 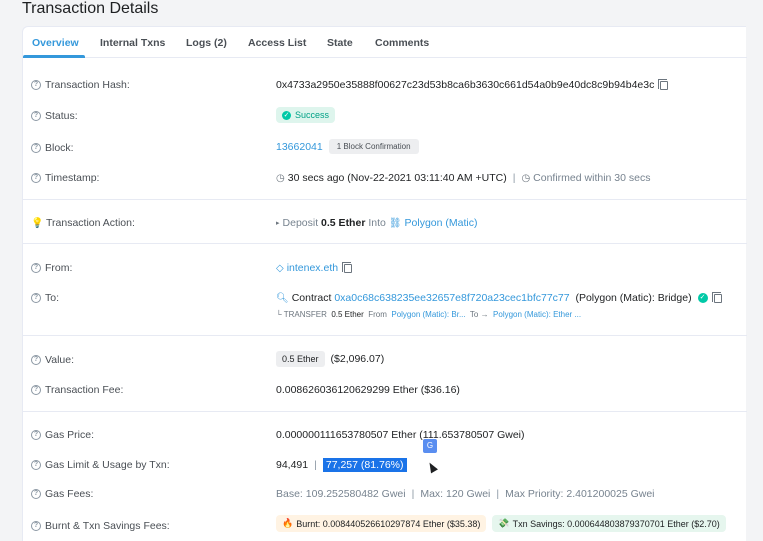 What do you see at coordinates (299, 147) in the screenshot?
I see `block-link: 13662041` at bounding box center [299, 147].